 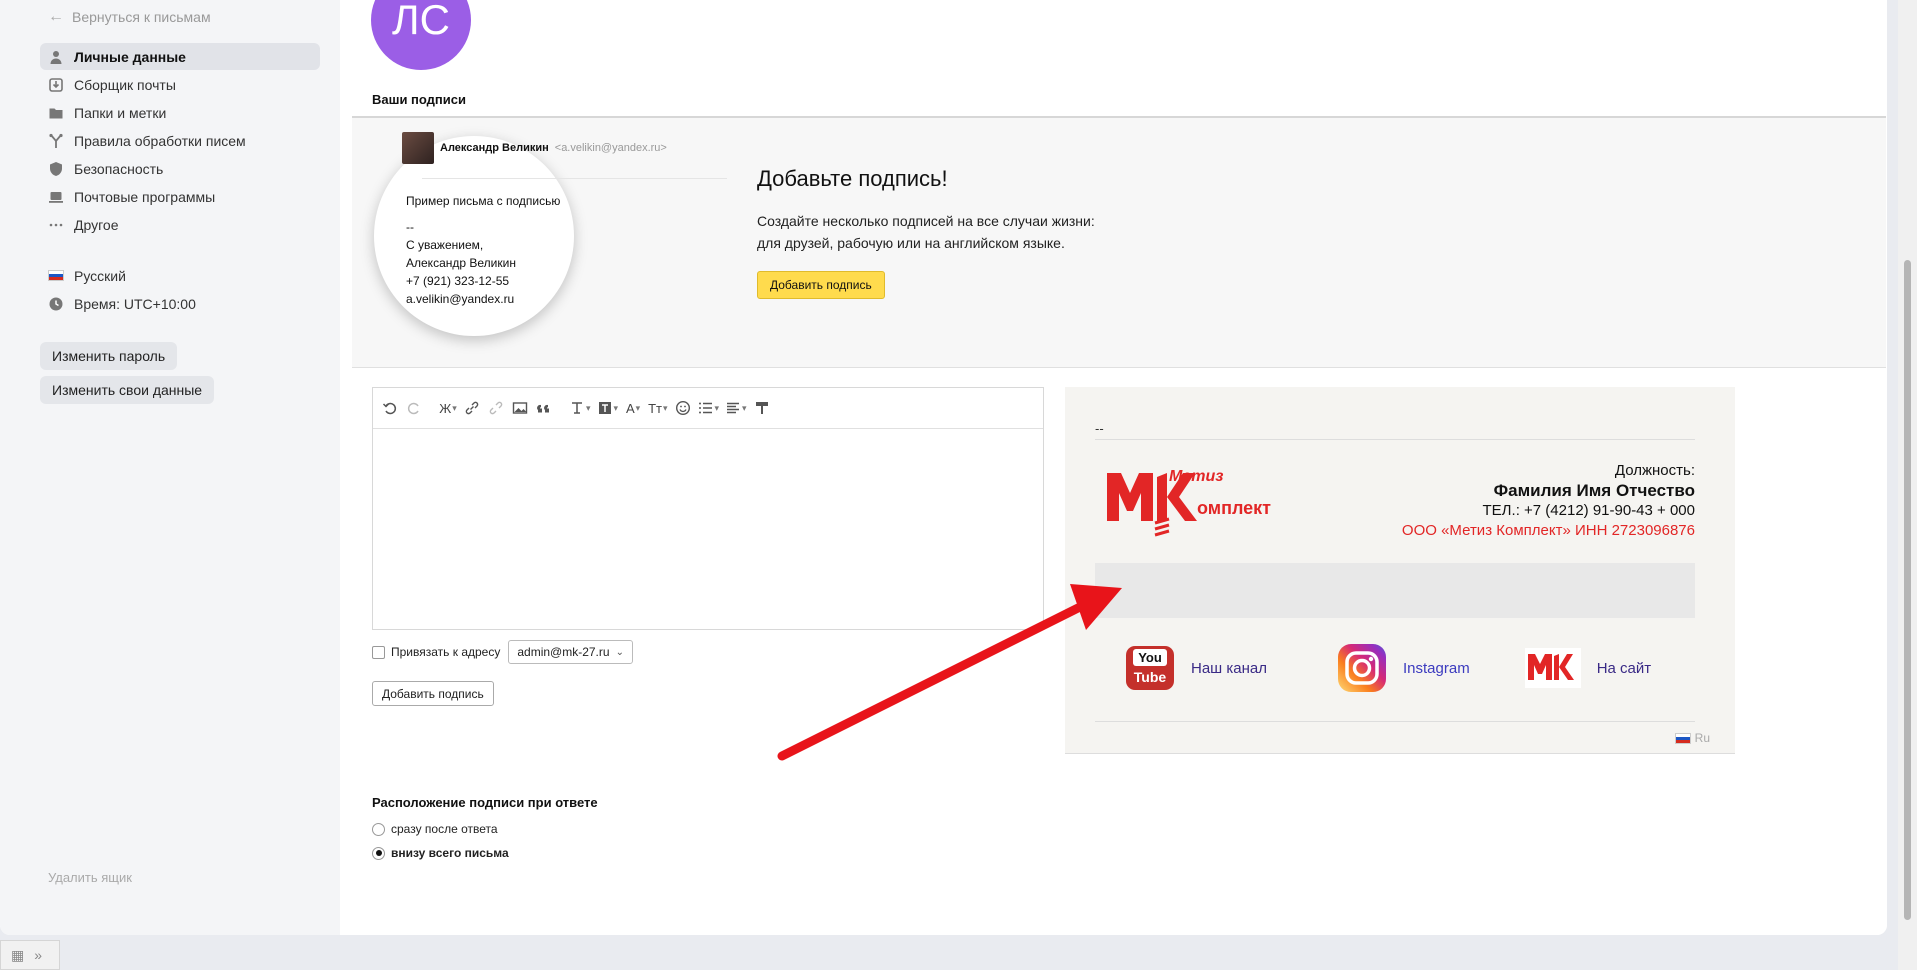 I want to click on sidebar-item-label: Папки и метки, so click(x=120, y=112).